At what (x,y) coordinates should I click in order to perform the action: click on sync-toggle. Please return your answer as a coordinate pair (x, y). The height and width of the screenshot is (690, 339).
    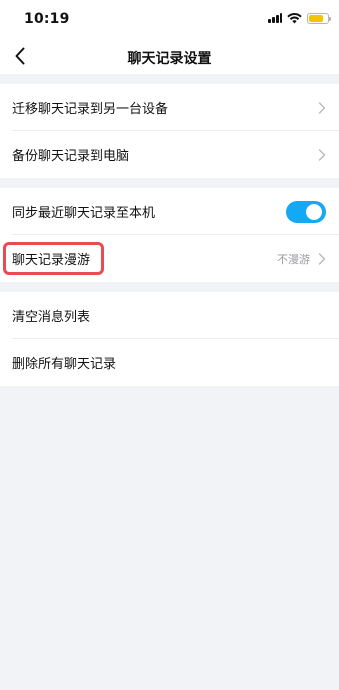
    Looking at the image, I should click on (306, 211).